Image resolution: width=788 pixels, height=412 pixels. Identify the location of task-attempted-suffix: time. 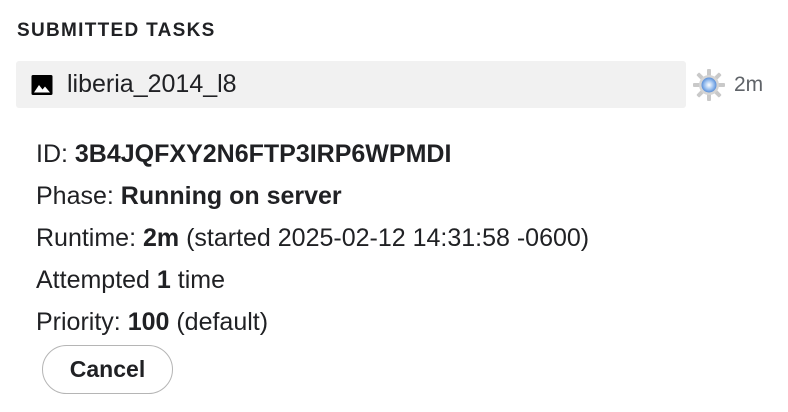
(197, 280).